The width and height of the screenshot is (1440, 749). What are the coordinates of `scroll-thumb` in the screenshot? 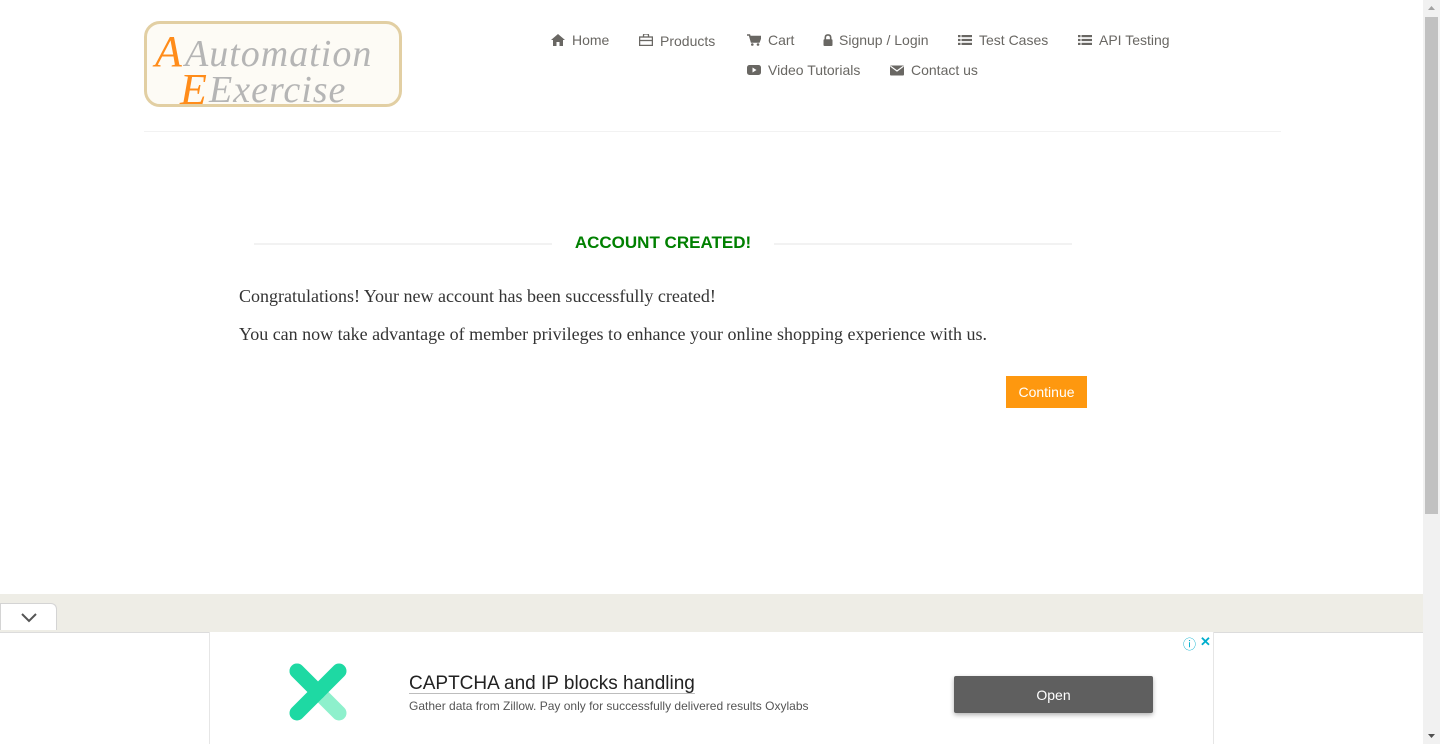 It's located at (1431, 265).